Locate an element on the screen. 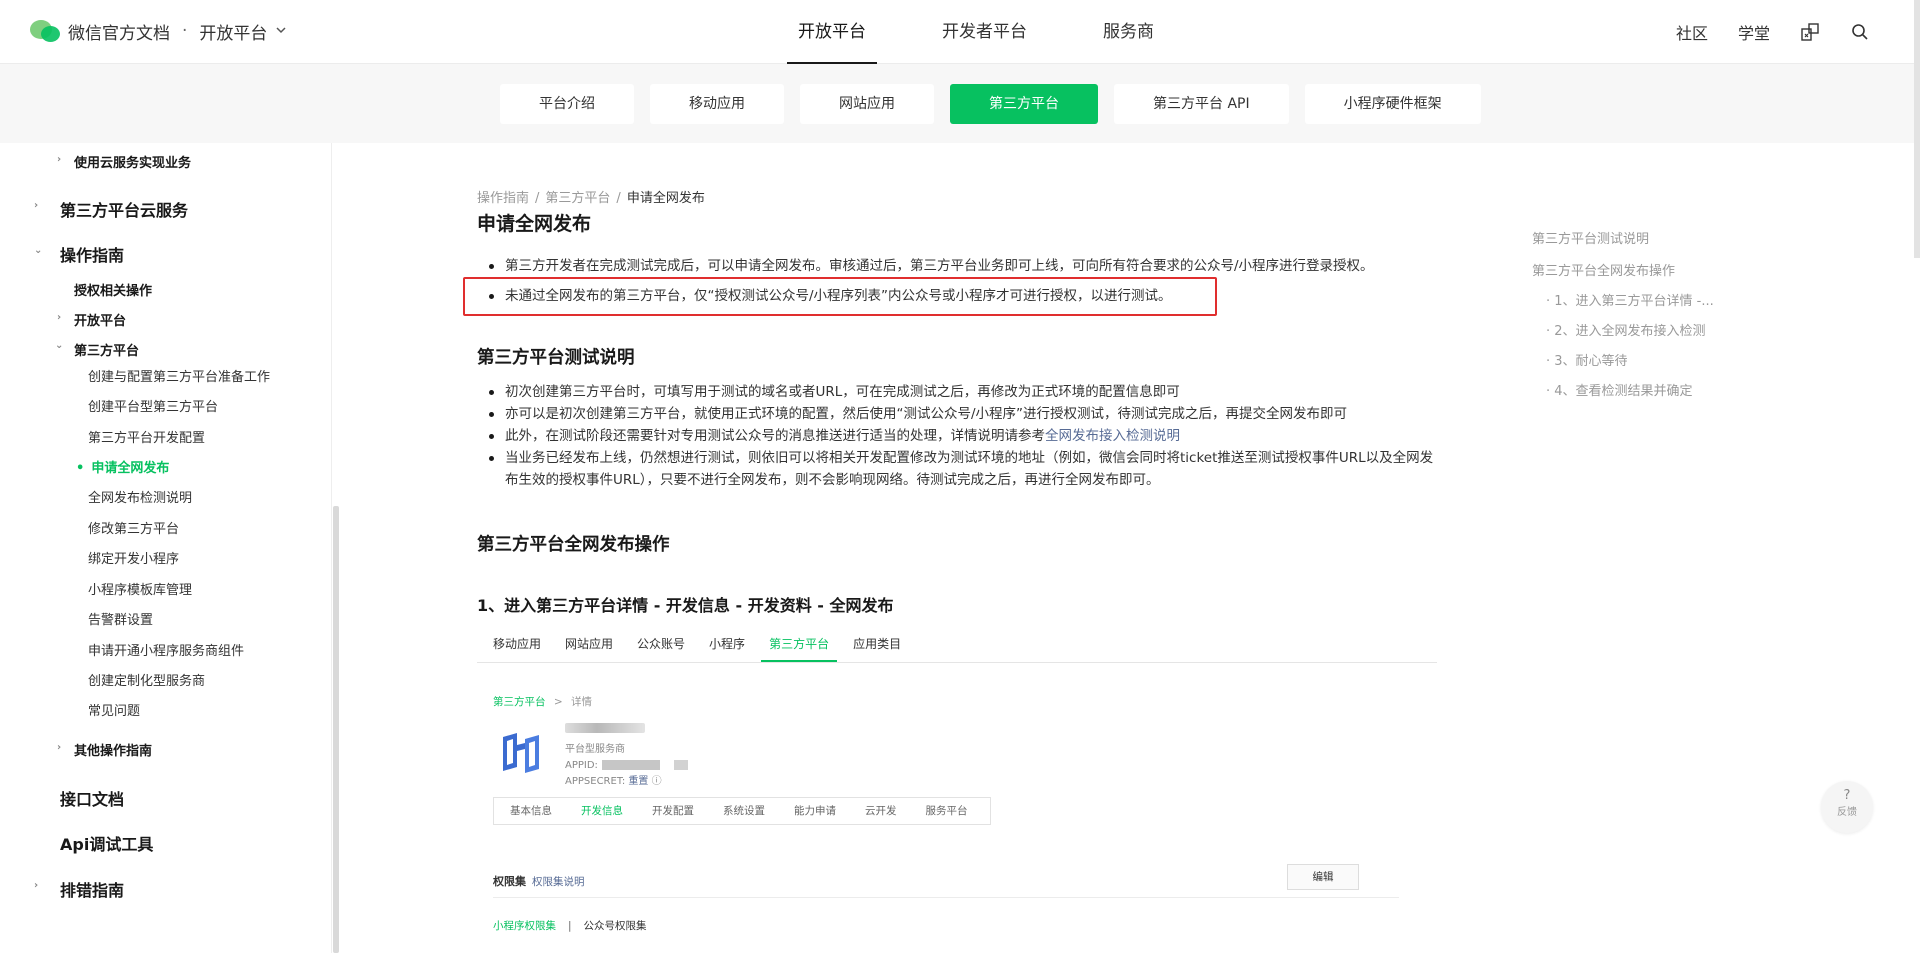  sidebar-item-label: 开放平台 is located at coordinates (100, 321).